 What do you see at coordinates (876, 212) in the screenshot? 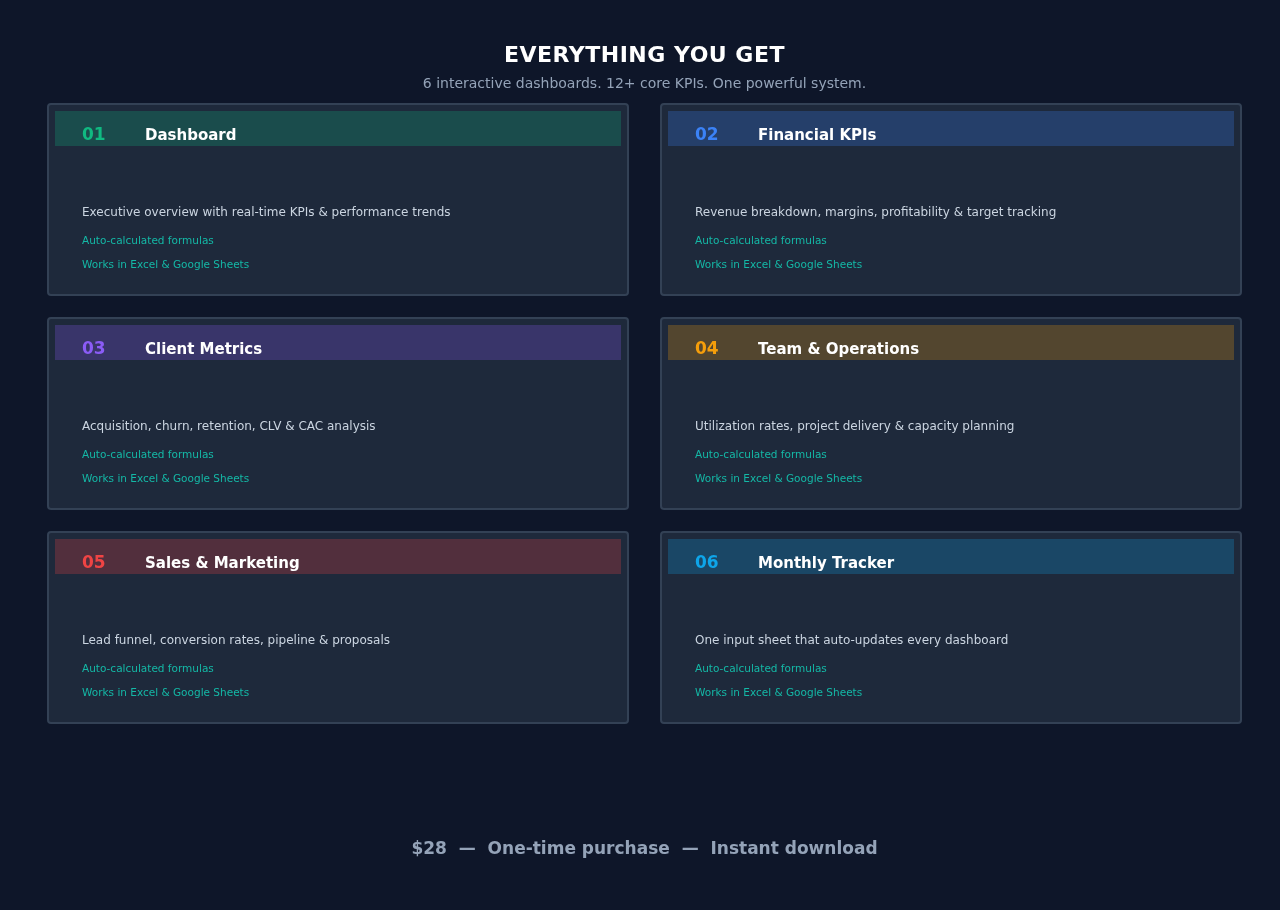
I see `card-description: Revenue breakdown, margins, profitability & target tracking` at bounding box center [876, 212].